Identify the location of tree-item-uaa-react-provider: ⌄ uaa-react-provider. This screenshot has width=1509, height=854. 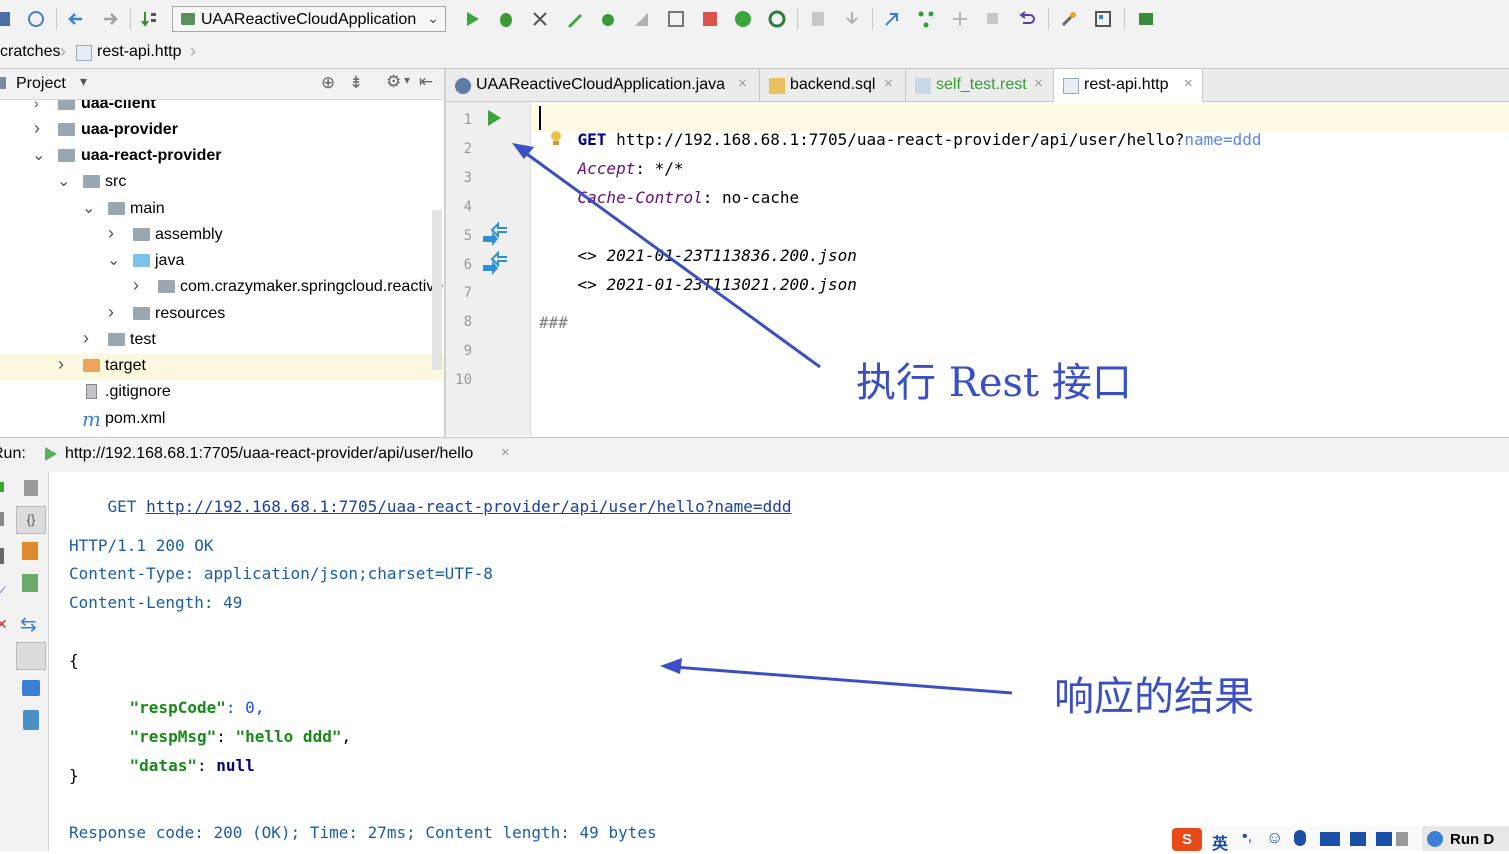
(222, 157).